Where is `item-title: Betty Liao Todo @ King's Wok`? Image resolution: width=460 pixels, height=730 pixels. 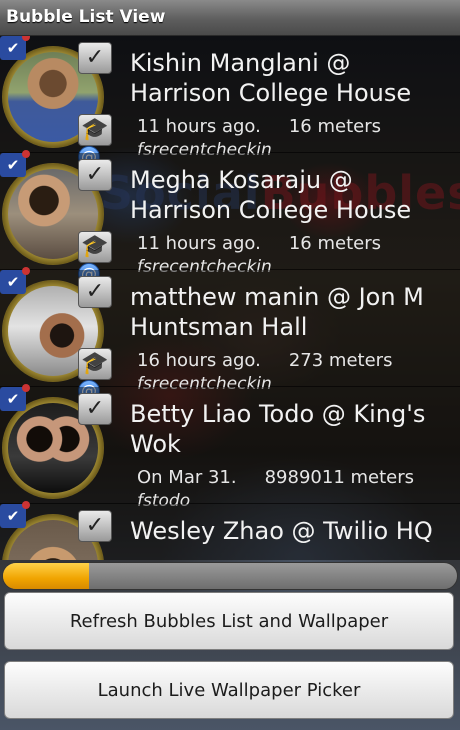 item-title: Betty Liao Todo @ King's Wok is located at coordinates (278, 429).